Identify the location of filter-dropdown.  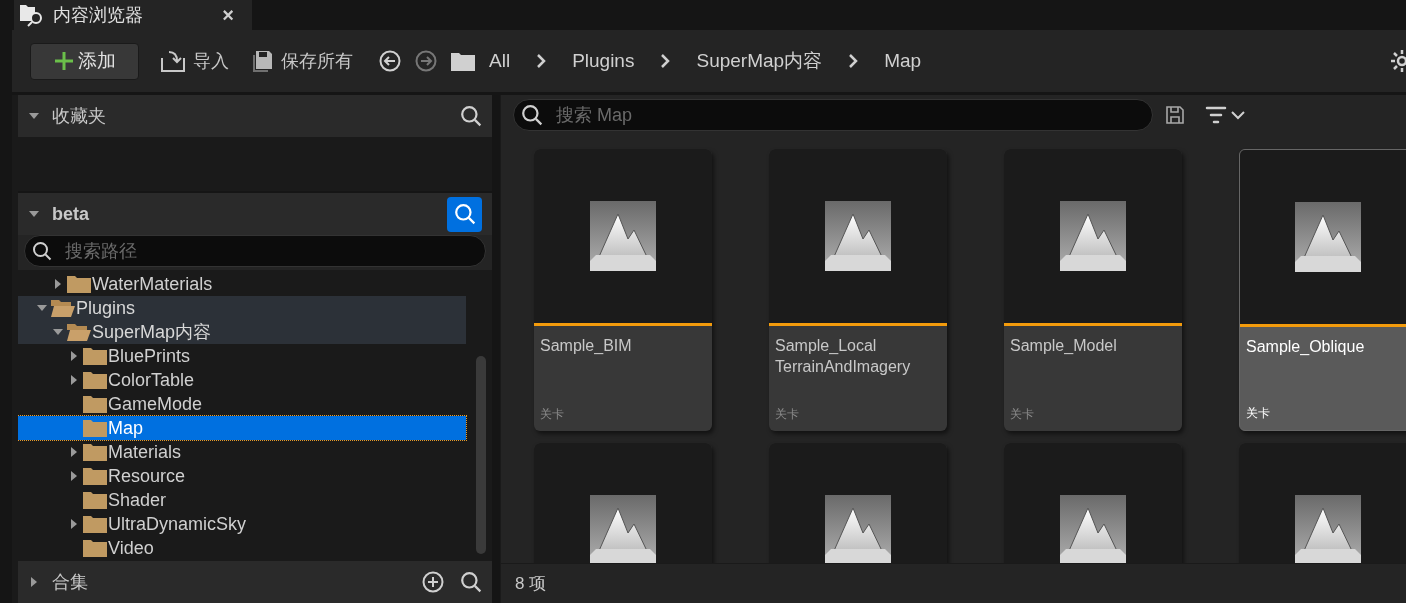
(1225, 115).